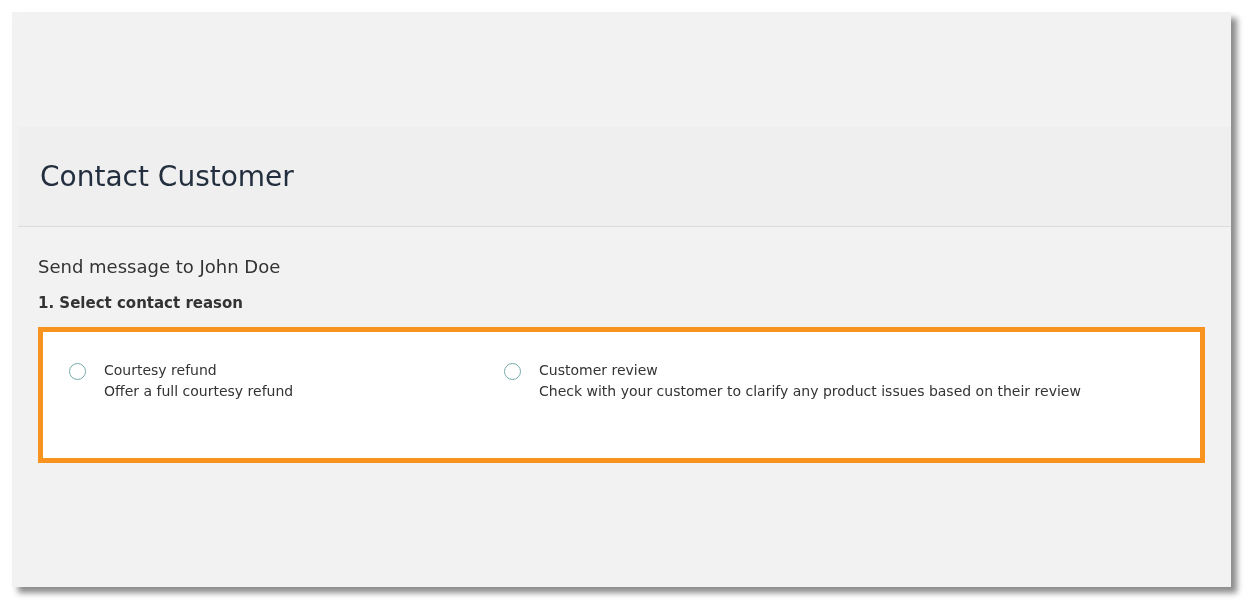 The width and height of the screenshot is (1251, 615). Describe the element at coordinates (167, 176) in the screenshot. I see `dialog-title: Contact Customer` at that location.